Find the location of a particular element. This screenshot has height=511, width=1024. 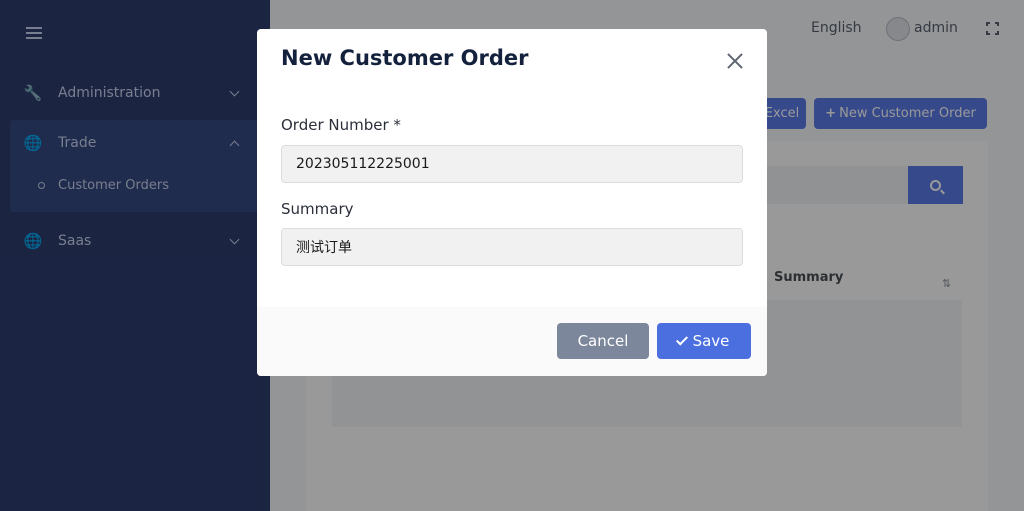

check-icon is located at coordinates (681, 339).